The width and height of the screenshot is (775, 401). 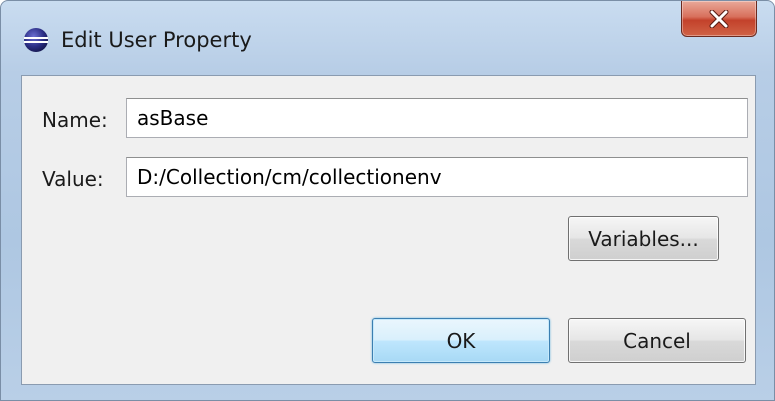 I want to click on ok-button: OK, so click(x=461, y=340).